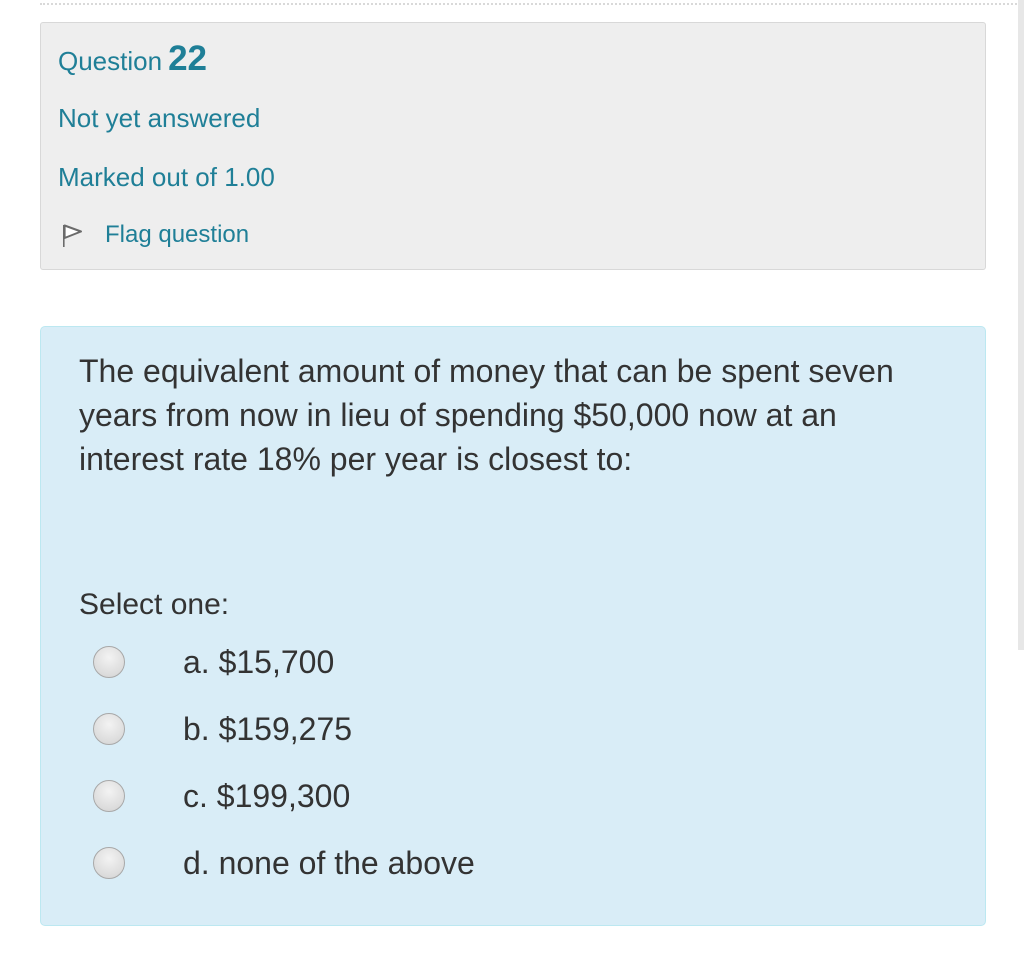  I want to click on question-title-prefix: Question, so click(110, 61).